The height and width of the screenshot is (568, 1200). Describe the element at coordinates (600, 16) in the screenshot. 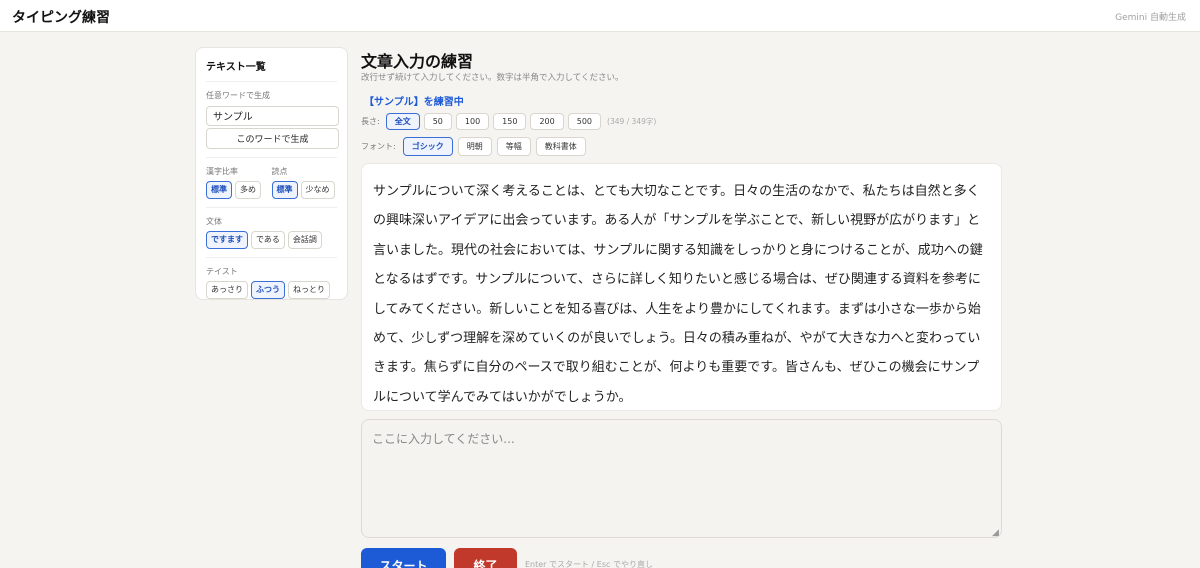

I see `top-bar: タイピング練習 Gemini 自動生成` at that location.